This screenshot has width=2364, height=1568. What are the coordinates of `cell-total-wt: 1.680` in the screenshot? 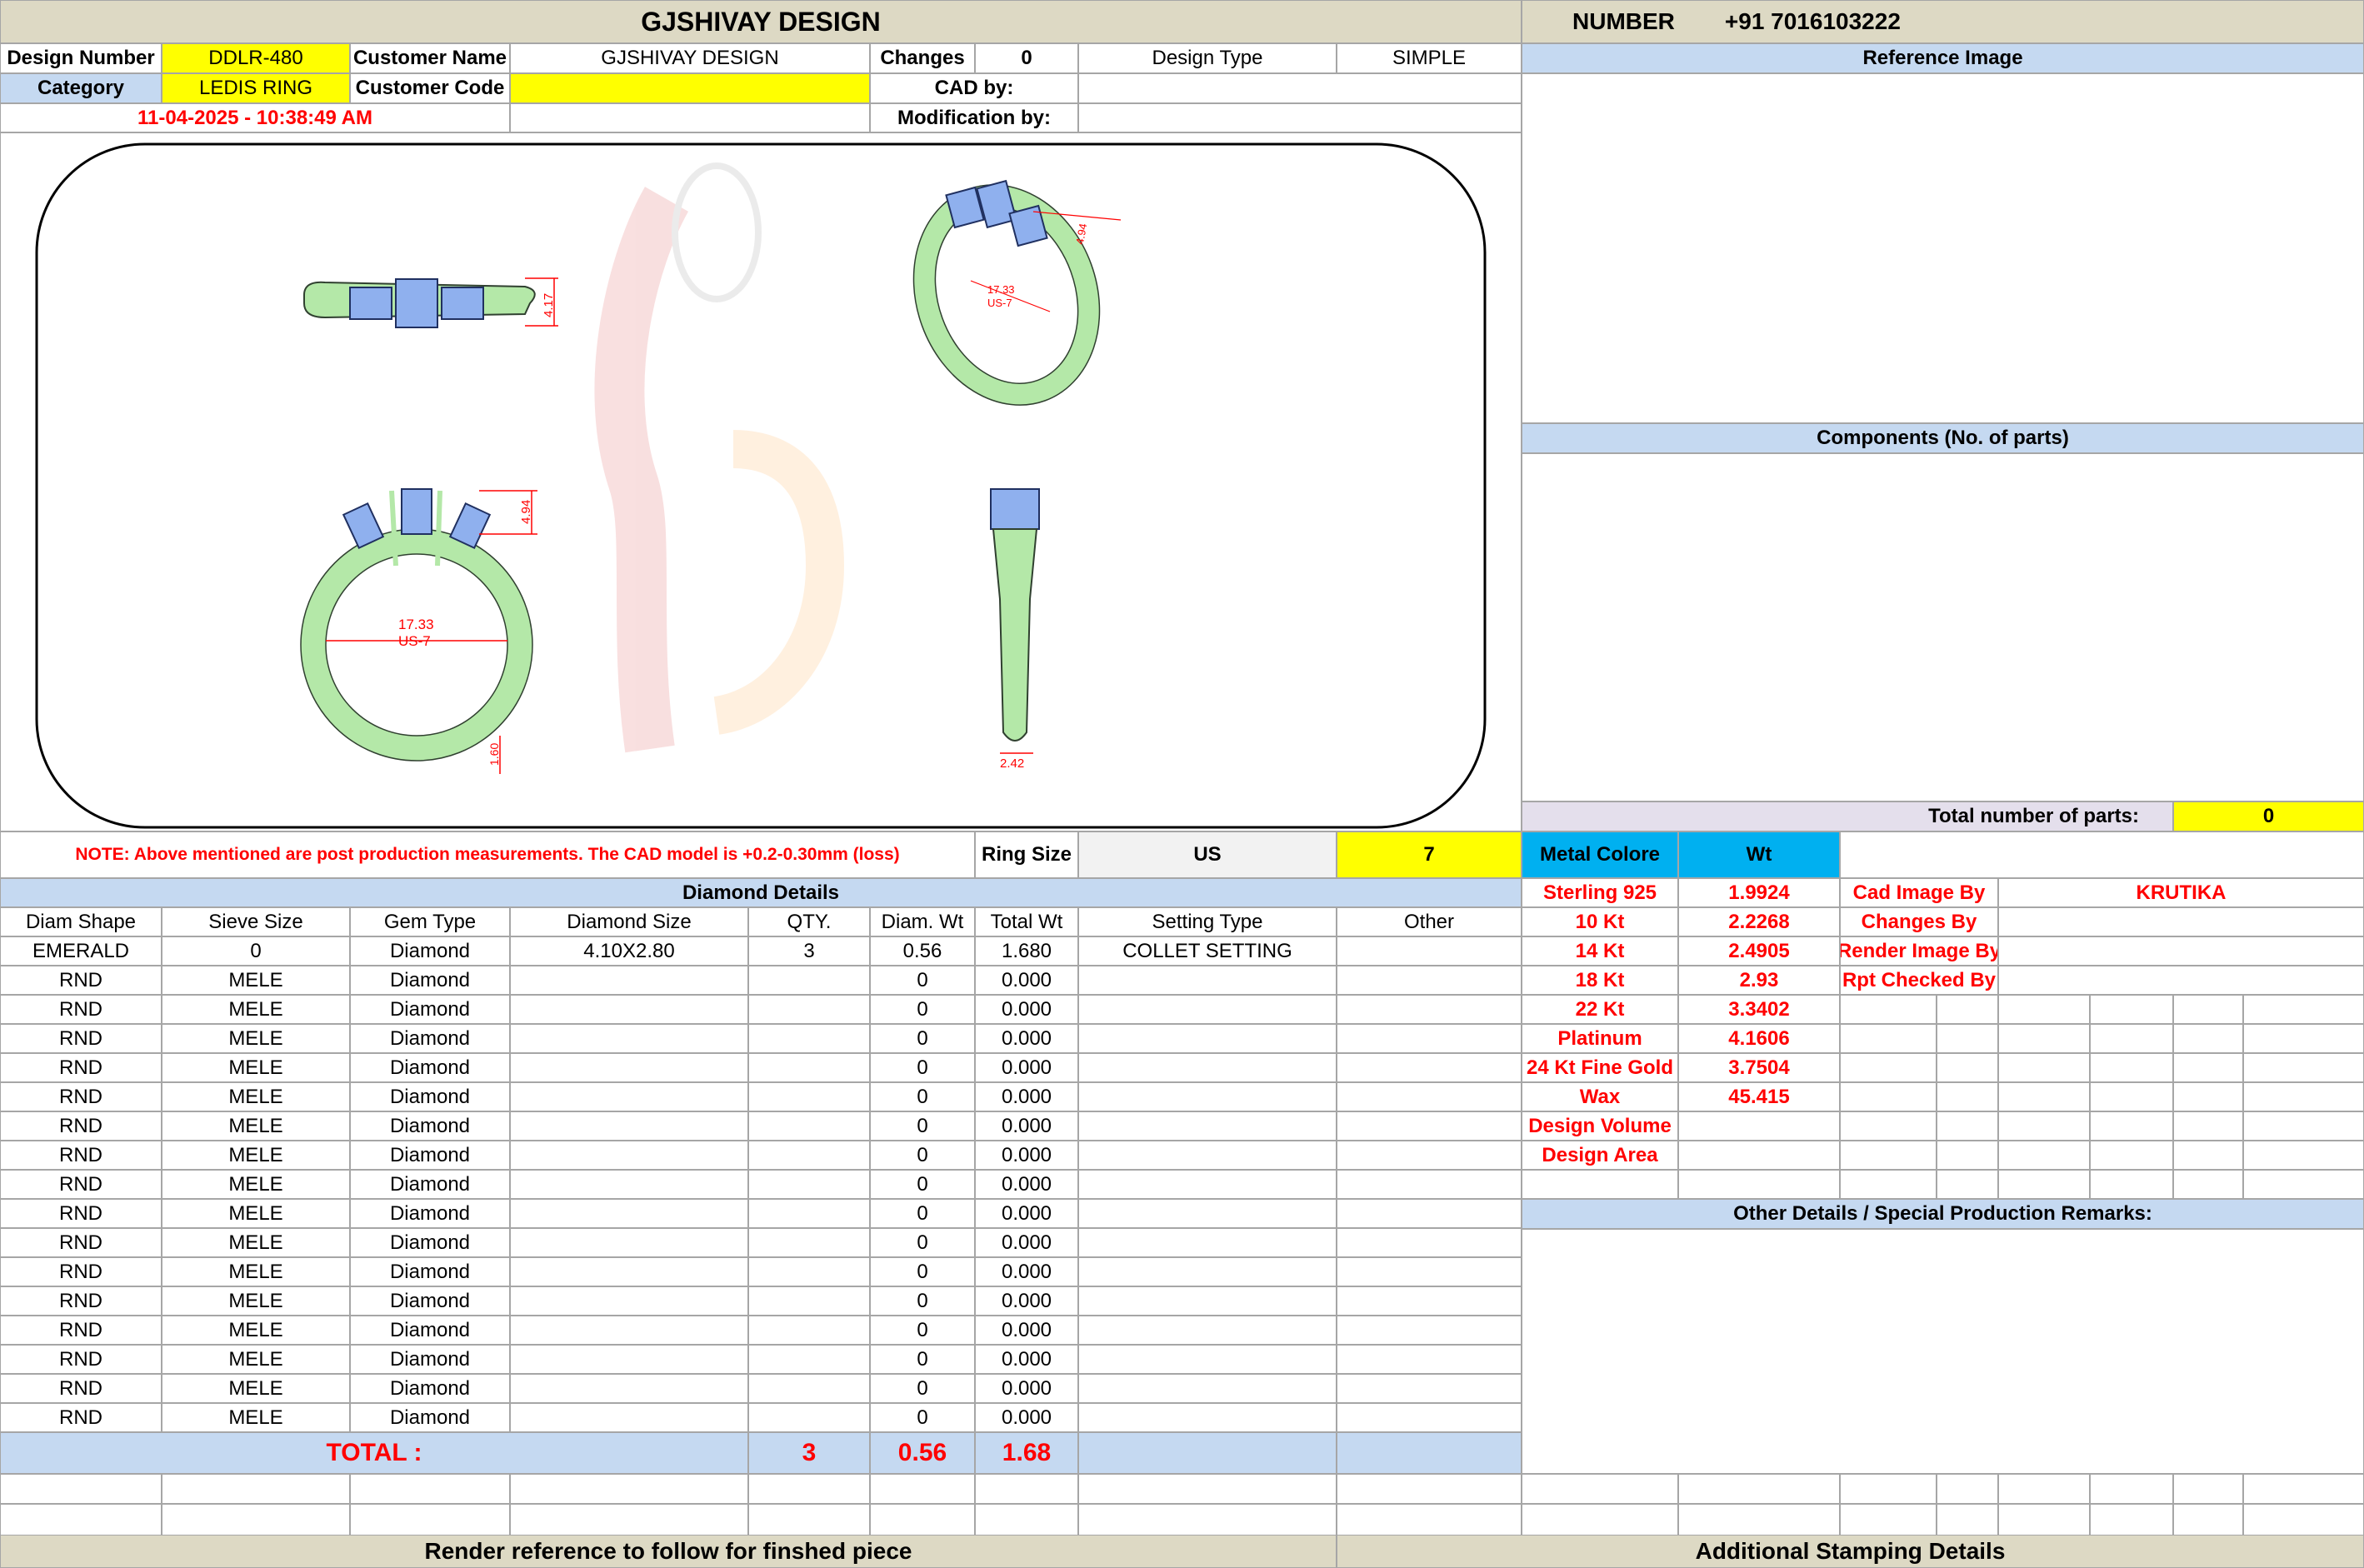 It's located at (1026, 951).